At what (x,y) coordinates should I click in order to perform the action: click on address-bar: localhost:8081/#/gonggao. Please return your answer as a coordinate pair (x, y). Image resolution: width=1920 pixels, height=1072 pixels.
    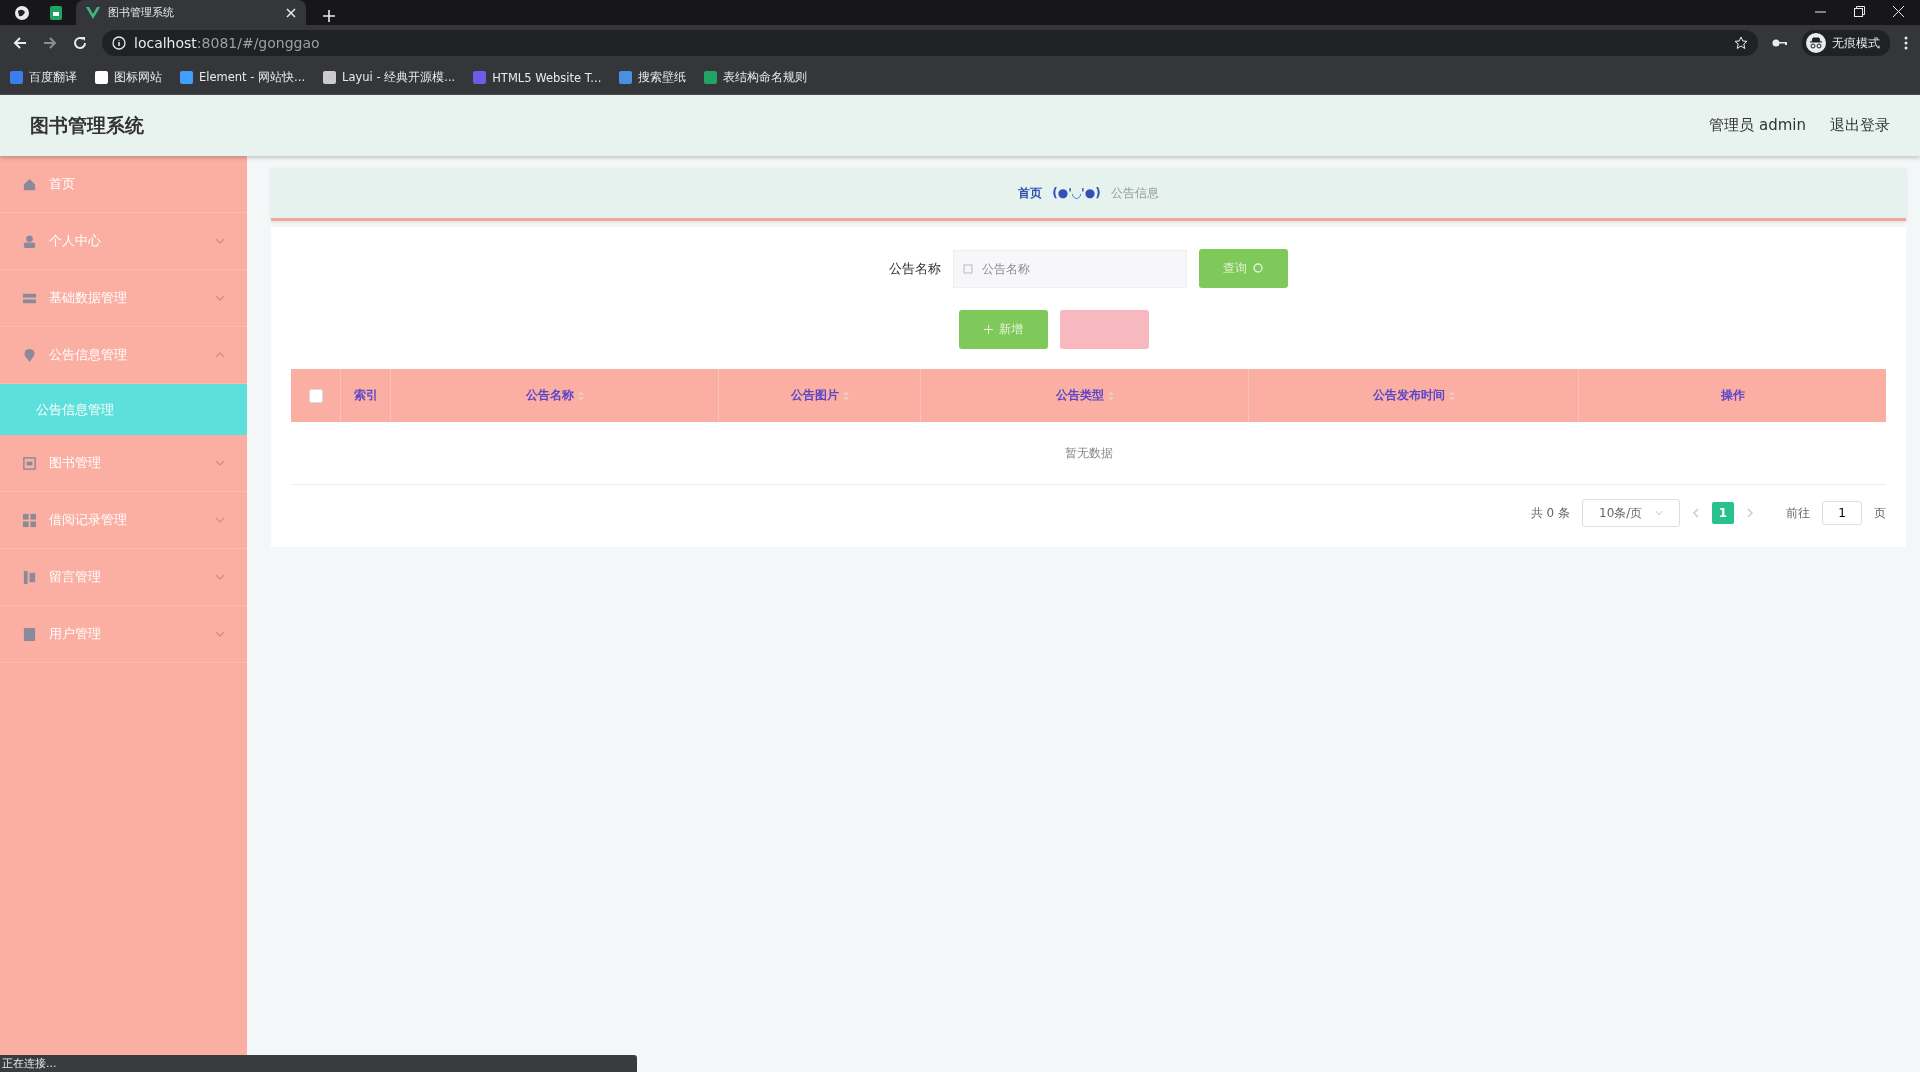
    Looking at the image, I should click on (930, 43).